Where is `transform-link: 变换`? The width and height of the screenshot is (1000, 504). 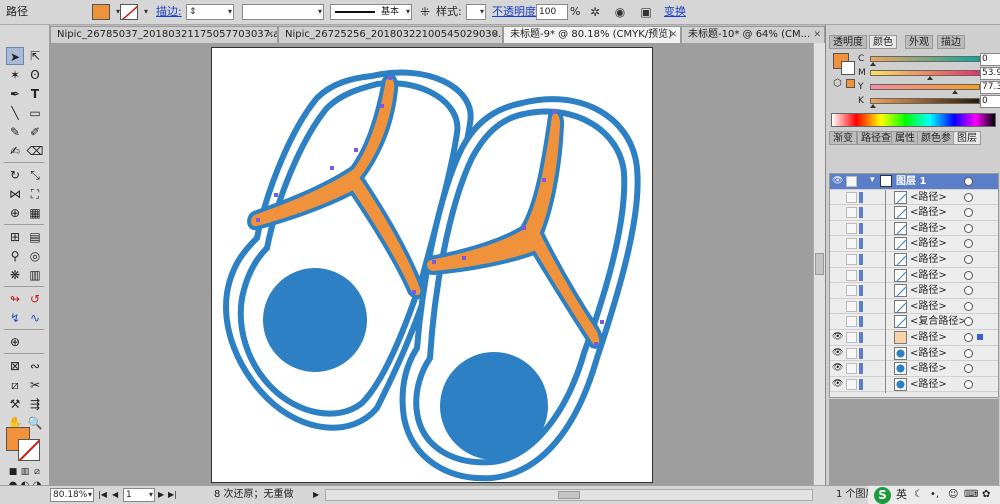
transform-link: 变换 is located at coordinates (675, 12).